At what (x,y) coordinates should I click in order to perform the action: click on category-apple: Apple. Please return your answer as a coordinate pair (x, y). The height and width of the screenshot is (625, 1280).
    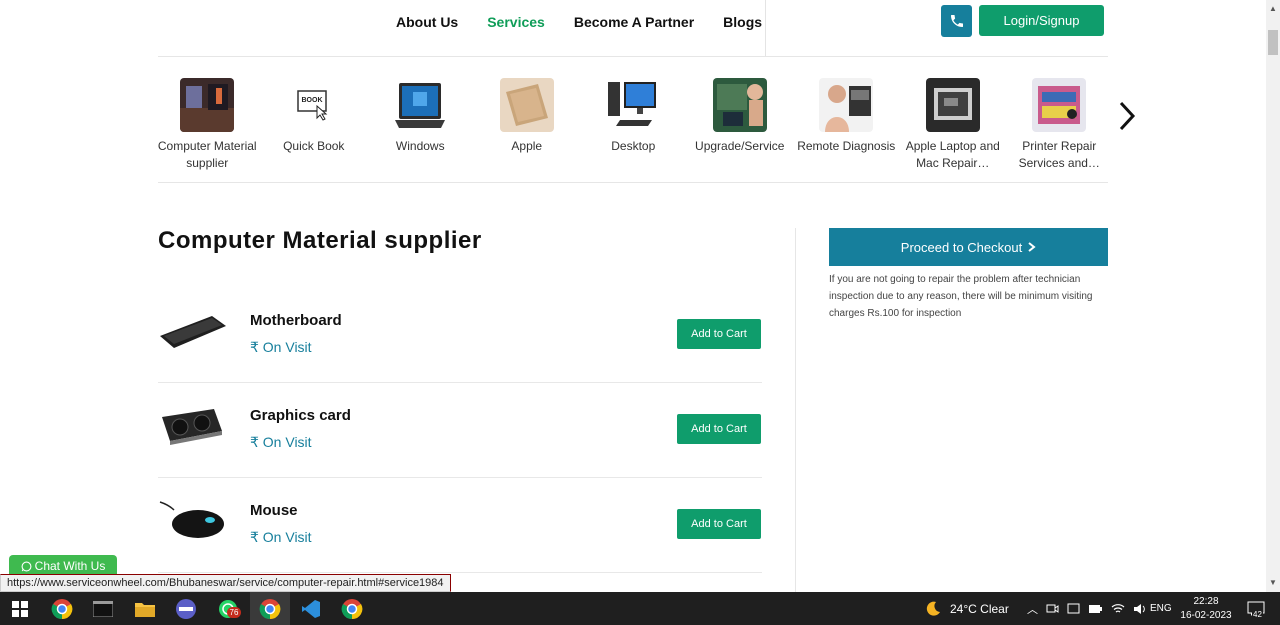
    Looking at the image, I should click on (527, 124).